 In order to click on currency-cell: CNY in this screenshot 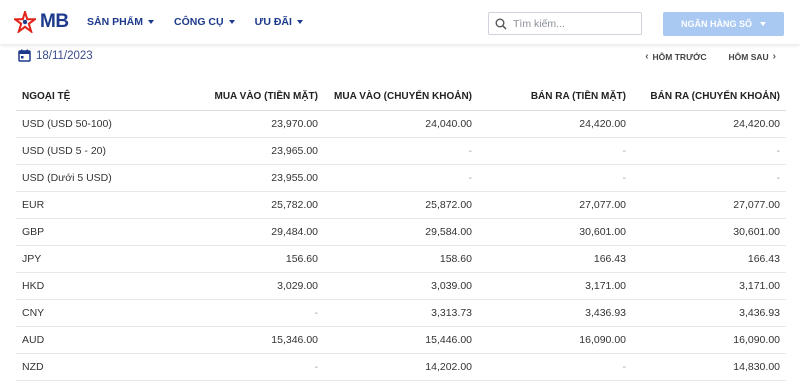, I will do `click(104, 313)`.